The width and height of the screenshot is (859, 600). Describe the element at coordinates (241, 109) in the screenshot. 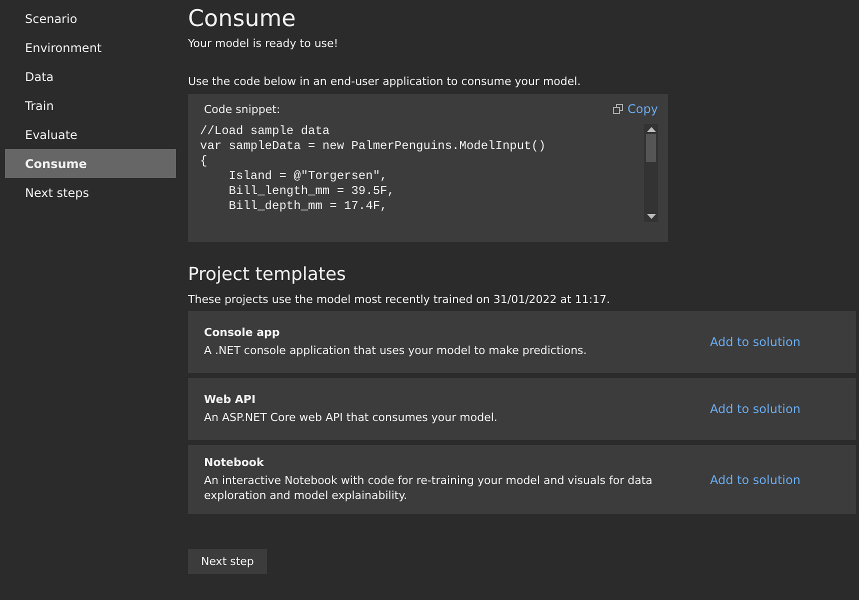

I see `code-snippet-label: Code snippet:` at that location.